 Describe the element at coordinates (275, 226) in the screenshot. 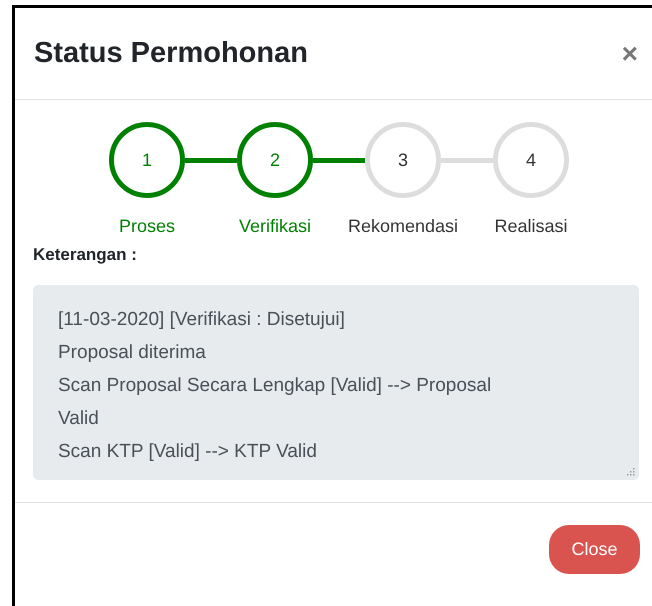

I see `step-label: Verifikasi` at that location.